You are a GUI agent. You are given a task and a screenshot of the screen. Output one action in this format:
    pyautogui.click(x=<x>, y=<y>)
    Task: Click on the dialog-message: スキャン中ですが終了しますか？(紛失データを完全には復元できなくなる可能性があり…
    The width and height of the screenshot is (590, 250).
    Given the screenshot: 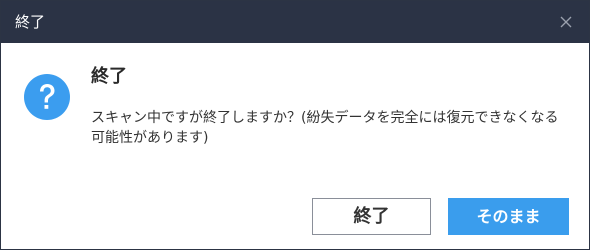 What is the action you would take?
    pyautogui.click(x=325, y=128)
    